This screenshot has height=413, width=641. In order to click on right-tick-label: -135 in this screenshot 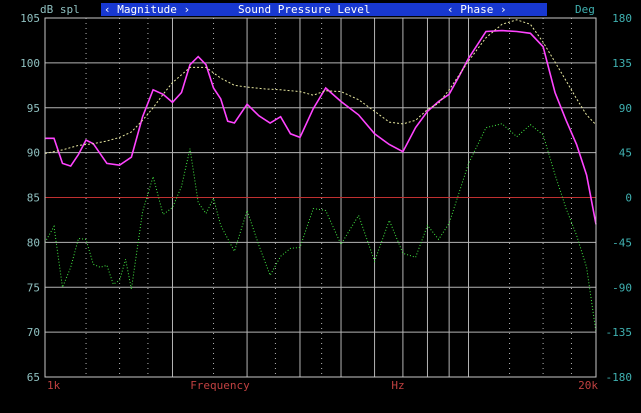, I will do `click(619, 332)`.